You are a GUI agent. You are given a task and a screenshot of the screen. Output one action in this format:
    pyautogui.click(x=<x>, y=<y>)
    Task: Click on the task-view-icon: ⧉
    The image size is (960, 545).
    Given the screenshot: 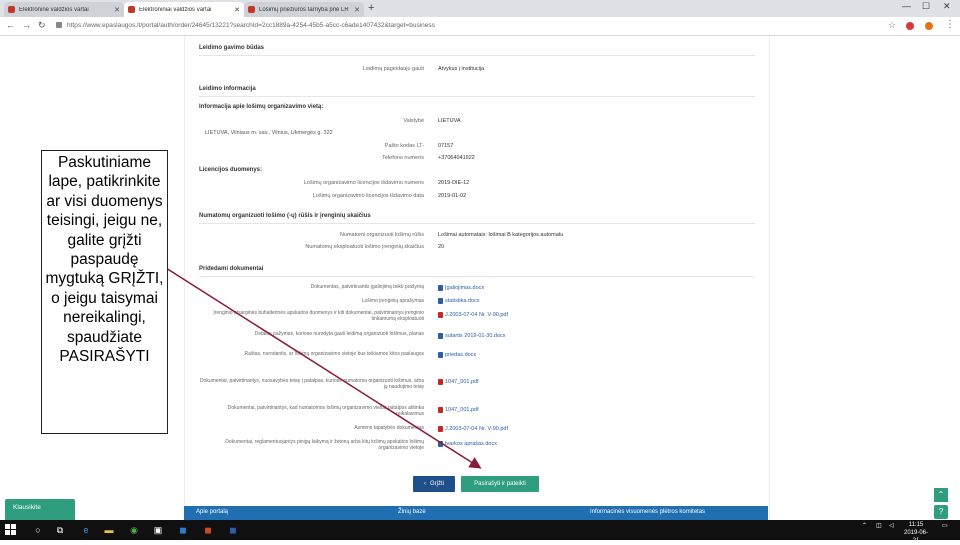 What is the action you would take?
    pyautogui.click(x=60, y=530)
    